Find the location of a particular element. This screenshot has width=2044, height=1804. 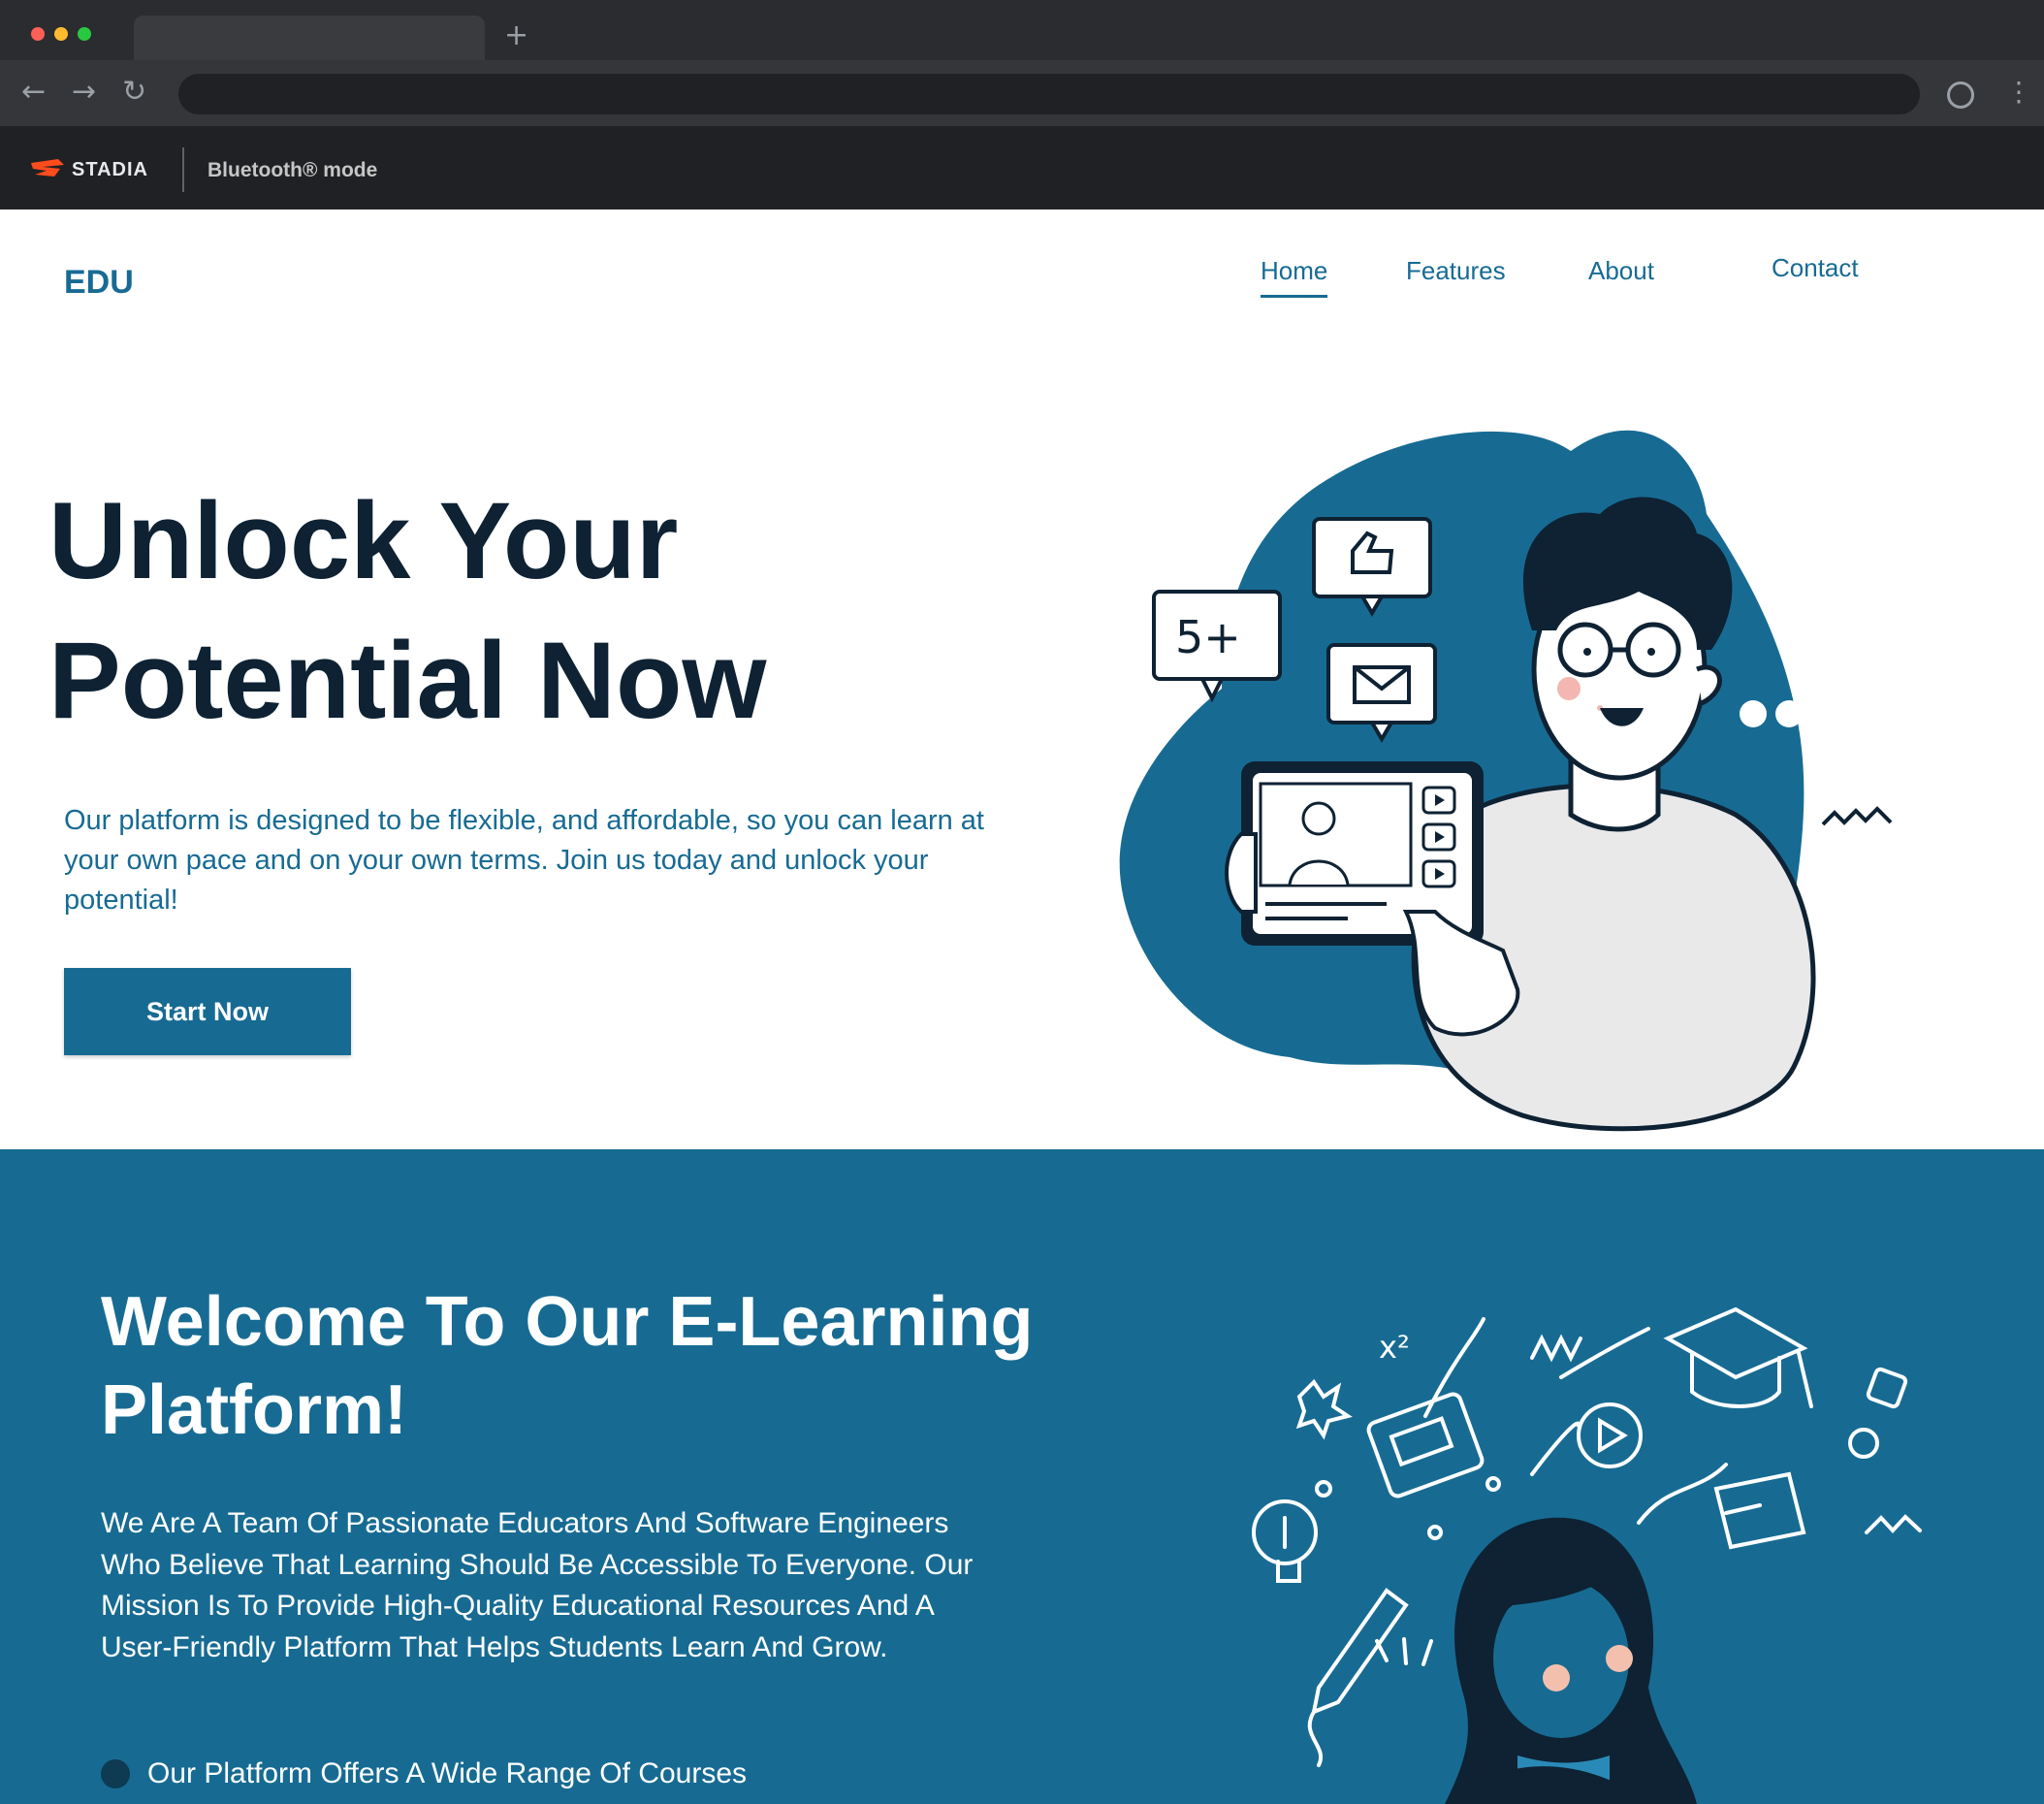

graduation-cap-icon is located at coordinates (1738, 1357).